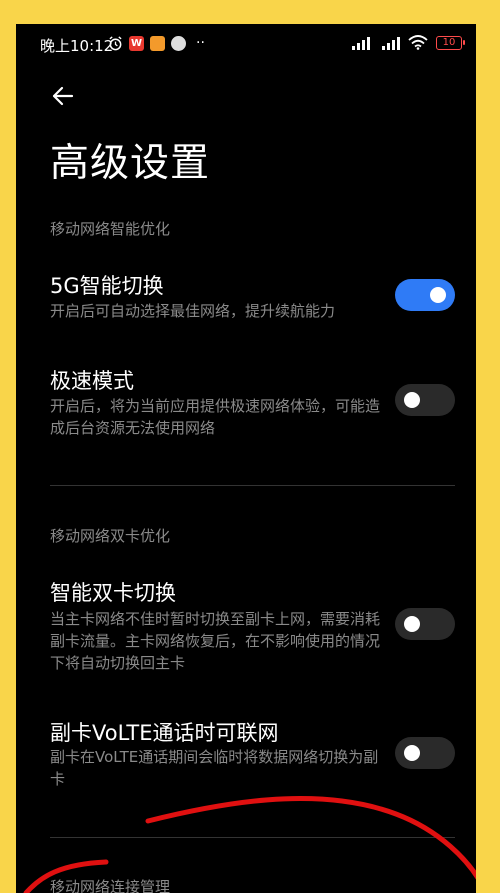 The width and height of the screenshot is (500, 893). Describe the element at coordinates (249, 844) in the screenshot. I see `red-annotation-stroke` at that location.